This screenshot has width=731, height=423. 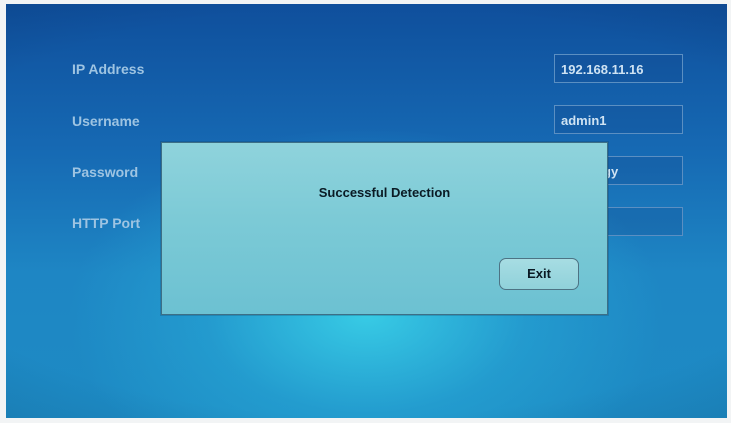 I want to click on password-label: Password, so click(x=105, y=172).